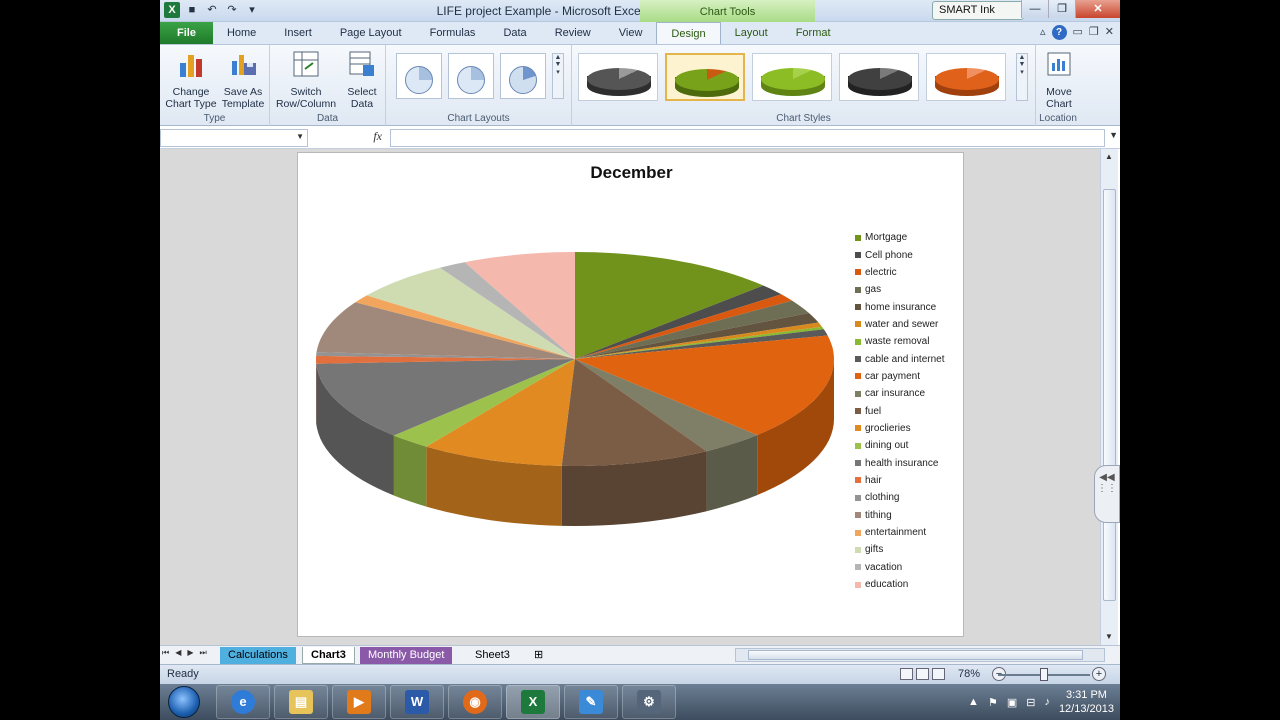  Describe the element at coordinates (1113, 135) in the screenshot. I see `expand-formula-bar-icon: ▼` at that location.